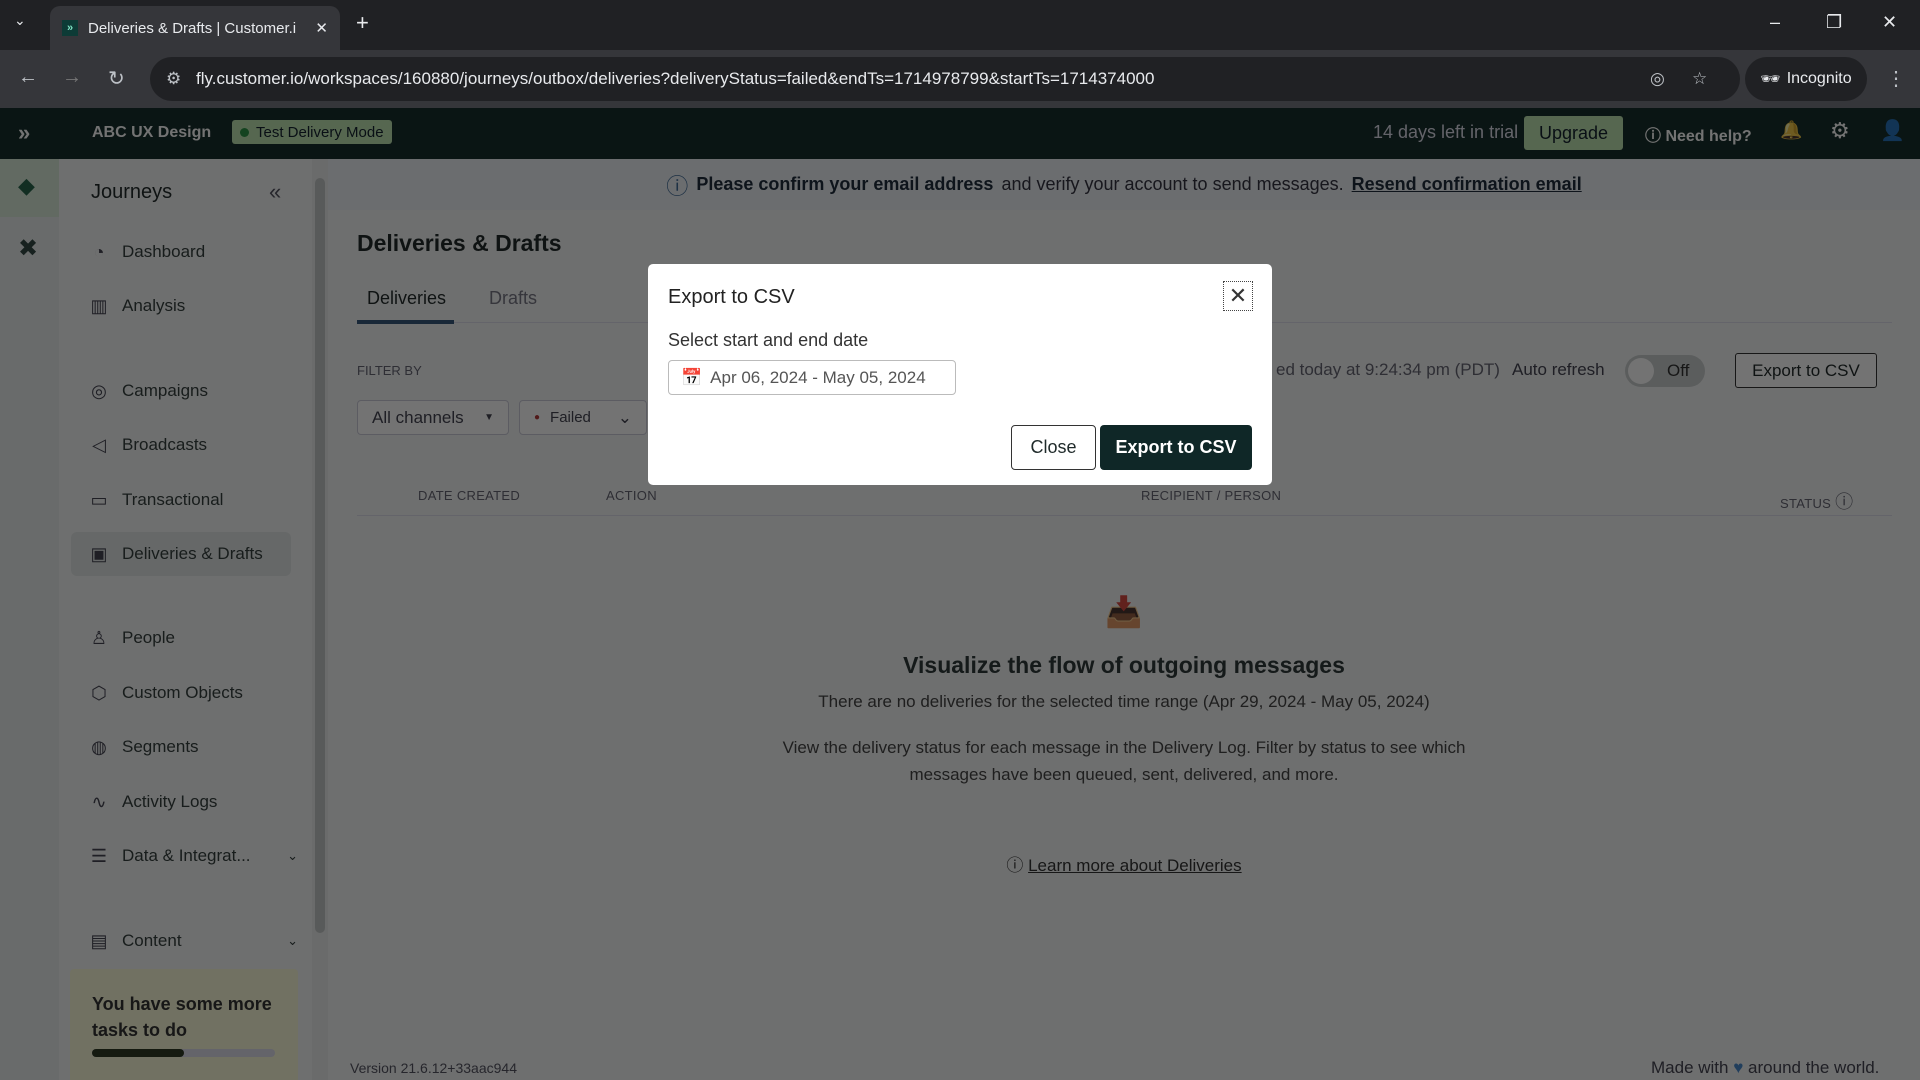 The image size is (1920, 1080). Describe the element at coordinates (275, 192) in the screenshot. I see `collapse-sidebar-icon: «` at that location.